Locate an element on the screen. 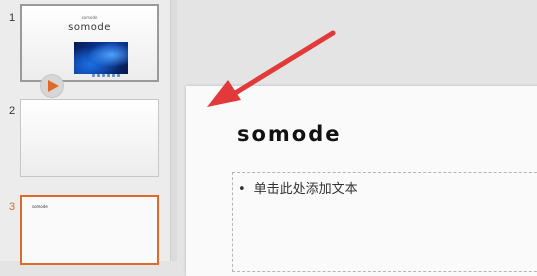 The width and height of the screenshot is (537, 276). bullet-text: 单击此处添加文本 is located at coordinates (305, 189).